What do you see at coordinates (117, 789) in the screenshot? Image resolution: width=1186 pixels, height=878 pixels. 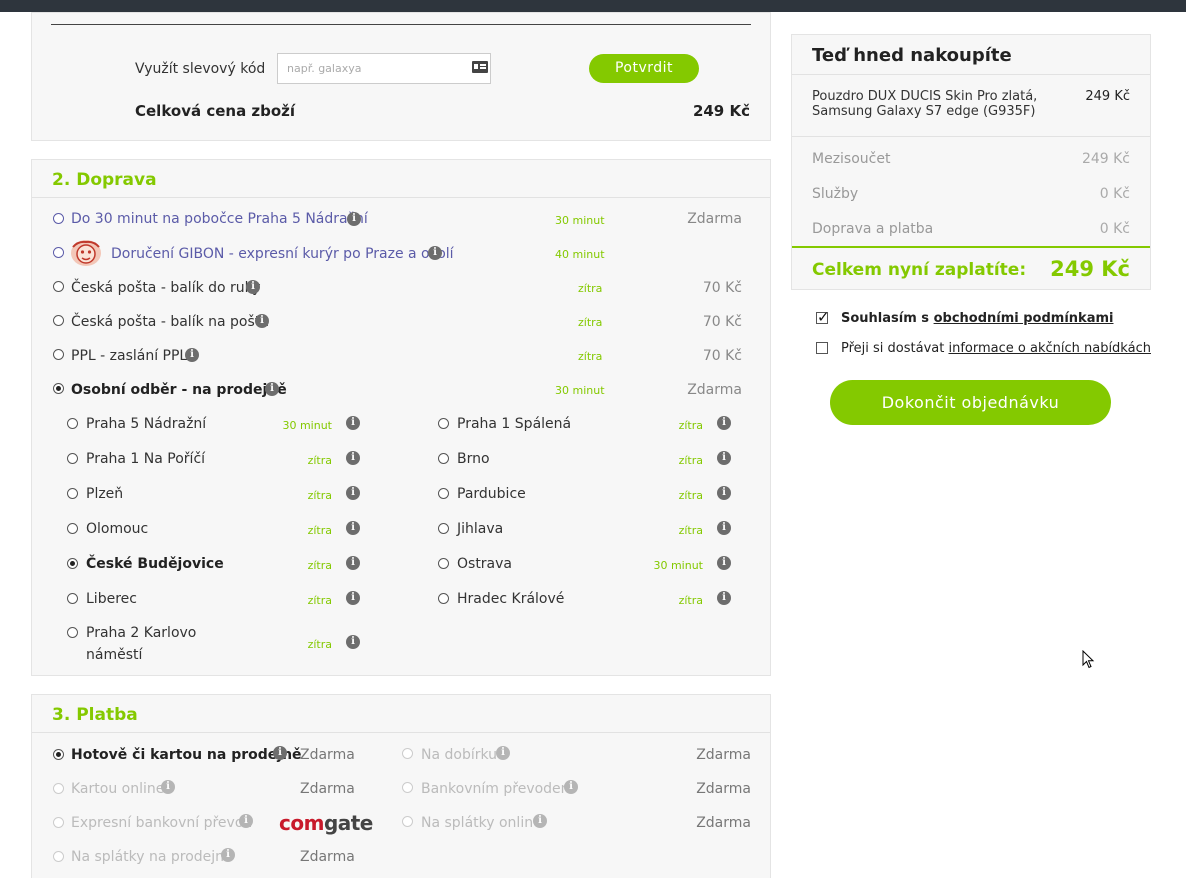 I see `payment-option-label: Kartou online` at bounding box center [117, 789].